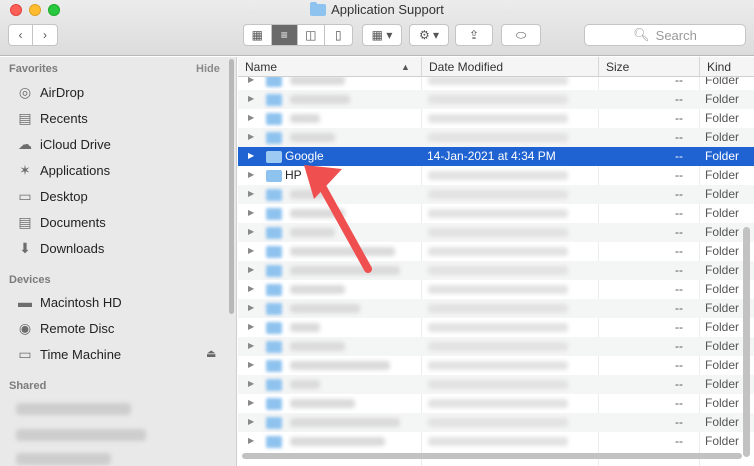 This screenshot has width=754, height=466. I want to click on tag-icon: ⬭, so click(521, 34).